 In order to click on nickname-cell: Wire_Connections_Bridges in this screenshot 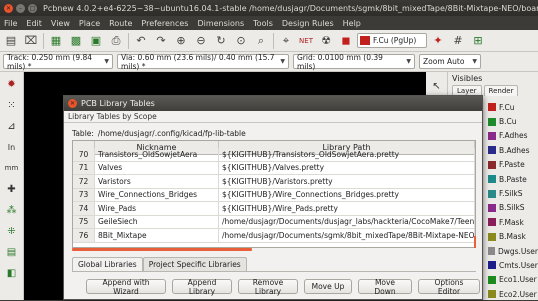, I will do `click(157, 194)`.